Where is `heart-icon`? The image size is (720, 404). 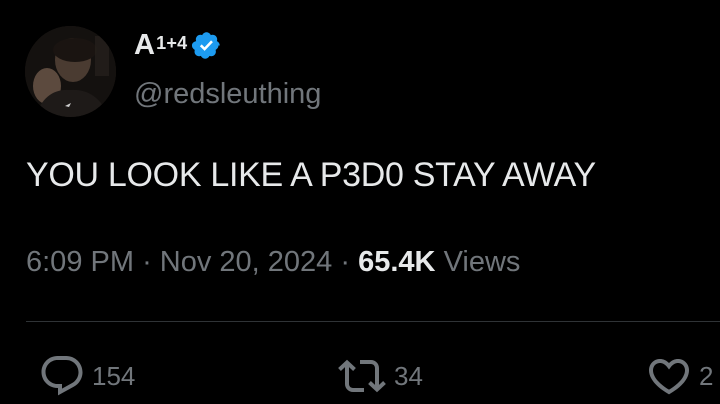 heart-icon is located at coordinates (669, 377).